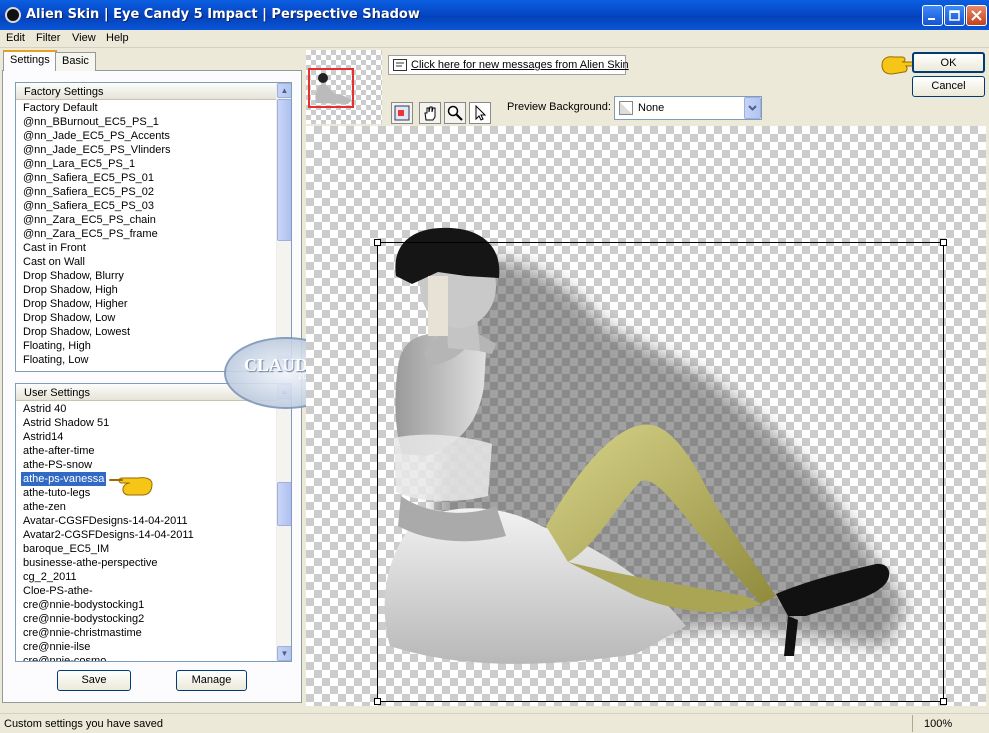  Describe the element at coordinates (912, 723) in the screenshot. I see `status-divider` at that location.